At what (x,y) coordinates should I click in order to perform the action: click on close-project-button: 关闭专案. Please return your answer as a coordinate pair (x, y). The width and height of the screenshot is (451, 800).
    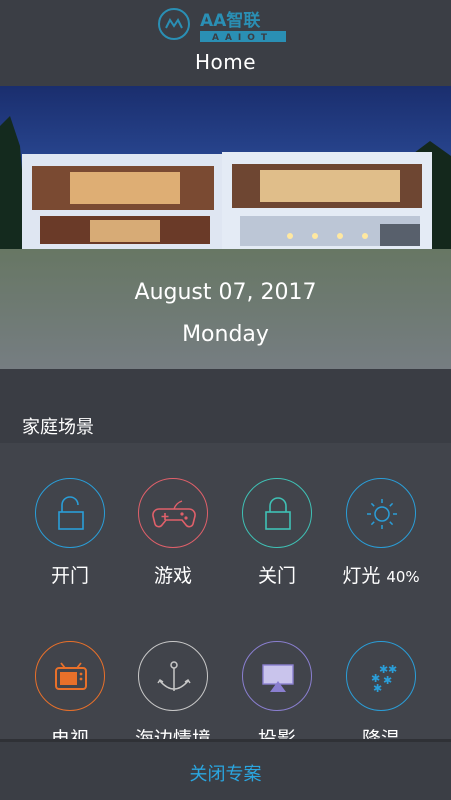
    Looking at the image, I should click on (225, 773).